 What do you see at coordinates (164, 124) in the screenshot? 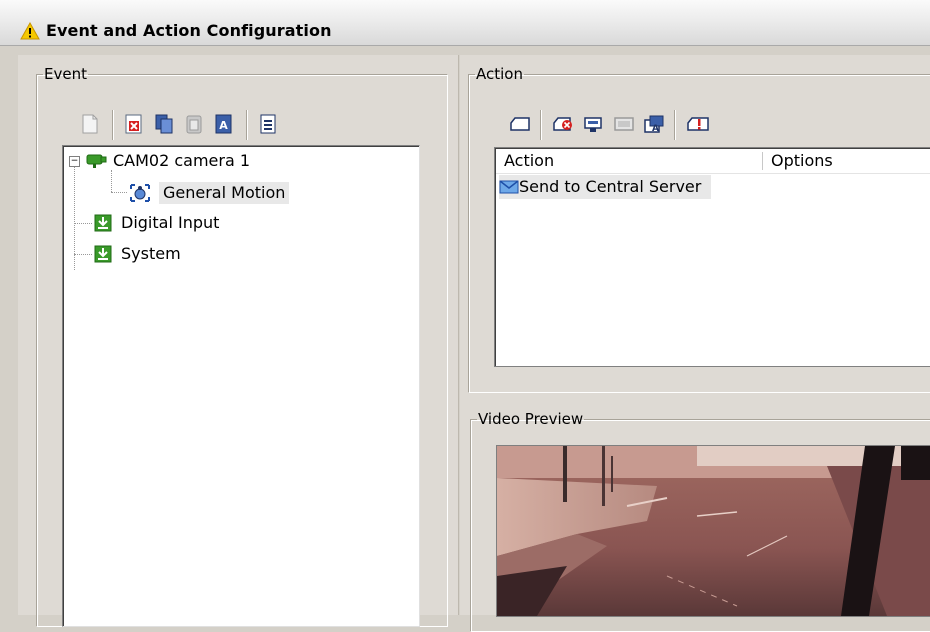
I see `copy-event-icon` at bounding box center [164, 124].